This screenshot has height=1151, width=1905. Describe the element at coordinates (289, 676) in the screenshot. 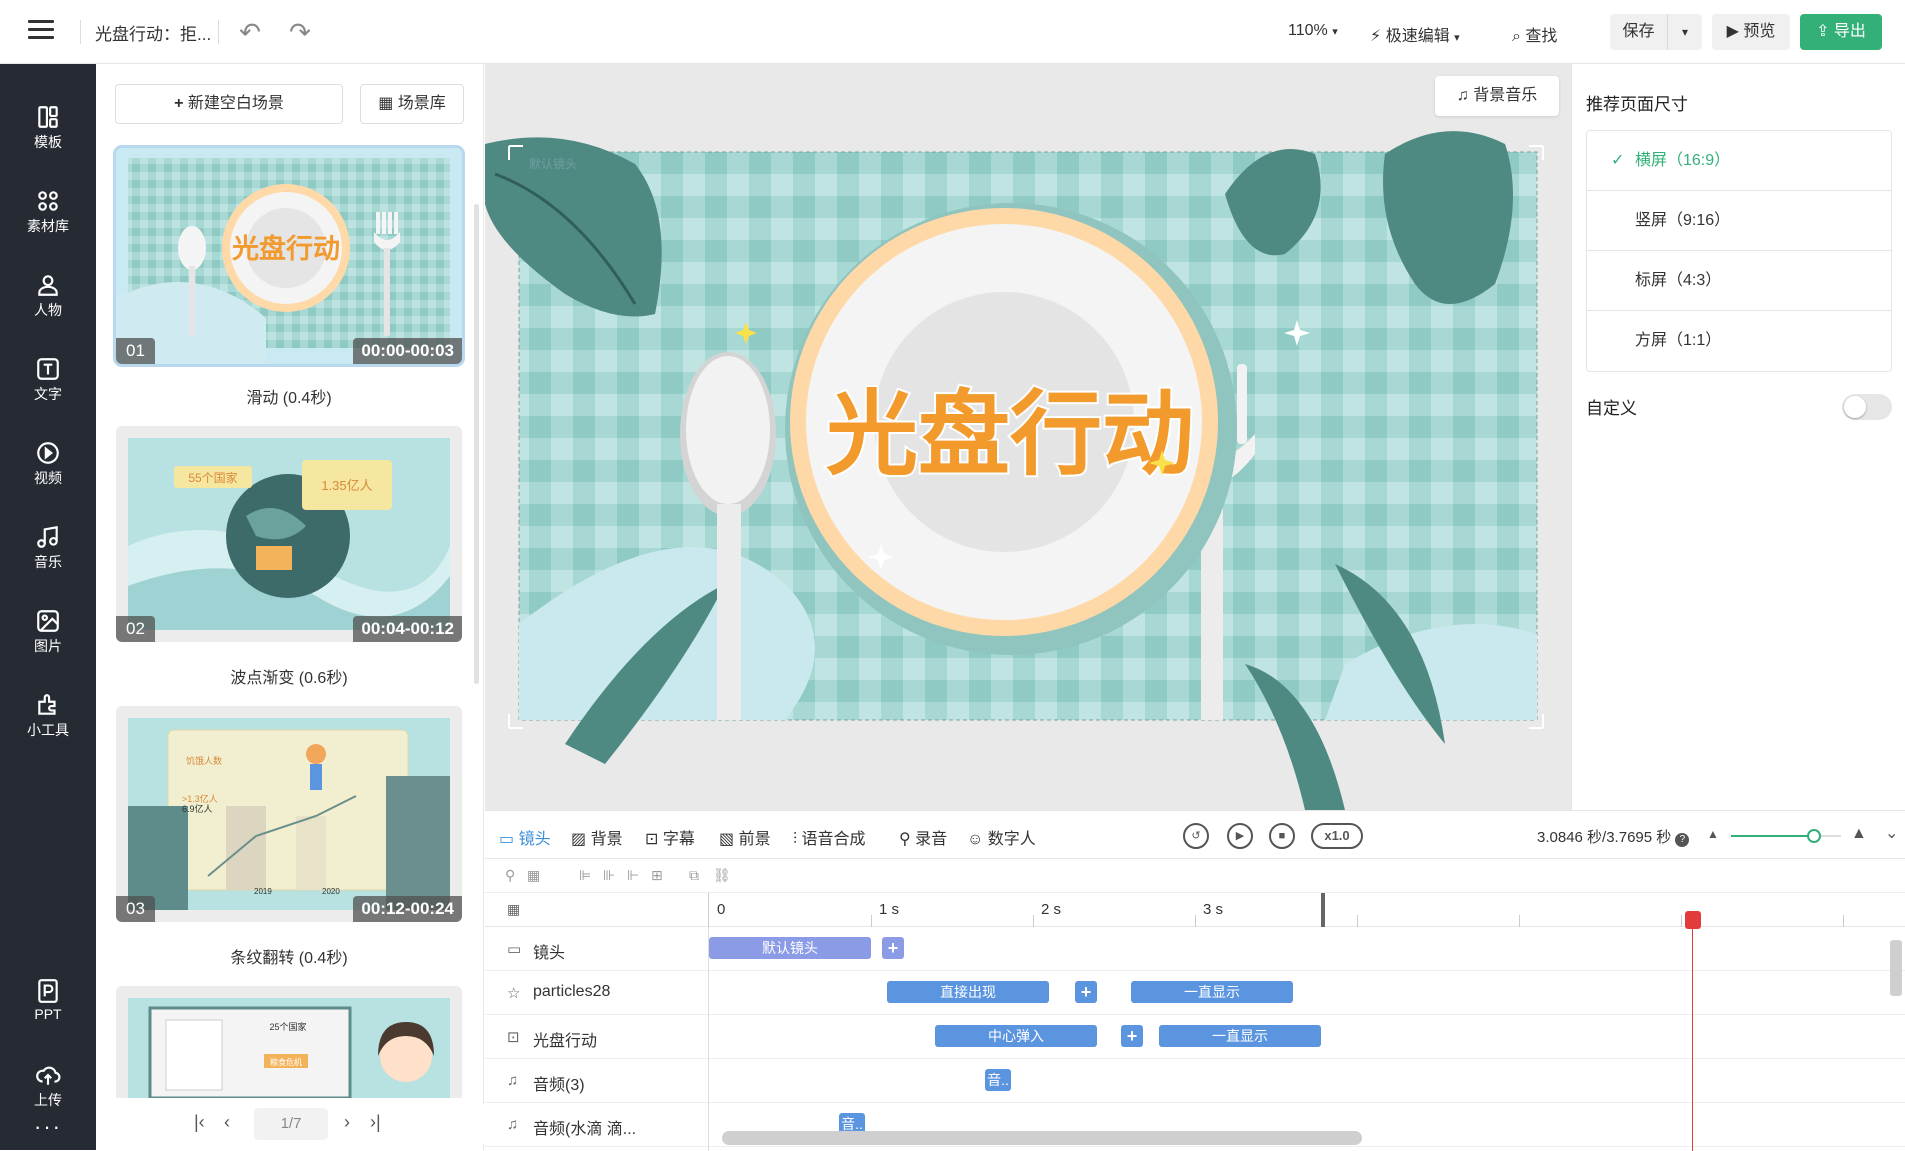

I see `scene-transition-2: 波点渐变 (0.6秒)` at that location.